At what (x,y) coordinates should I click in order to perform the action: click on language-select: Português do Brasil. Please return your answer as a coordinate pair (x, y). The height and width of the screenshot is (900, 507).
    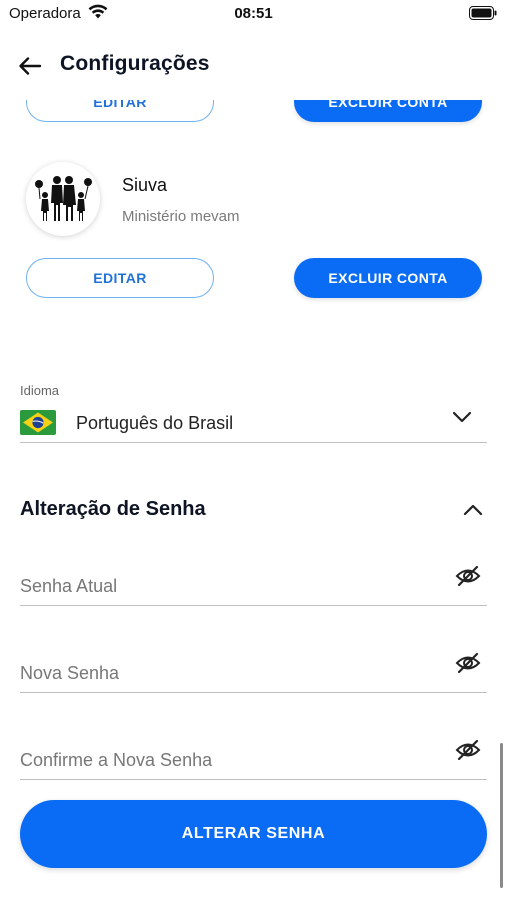
    Looking at the image, I should click on (253, 423).